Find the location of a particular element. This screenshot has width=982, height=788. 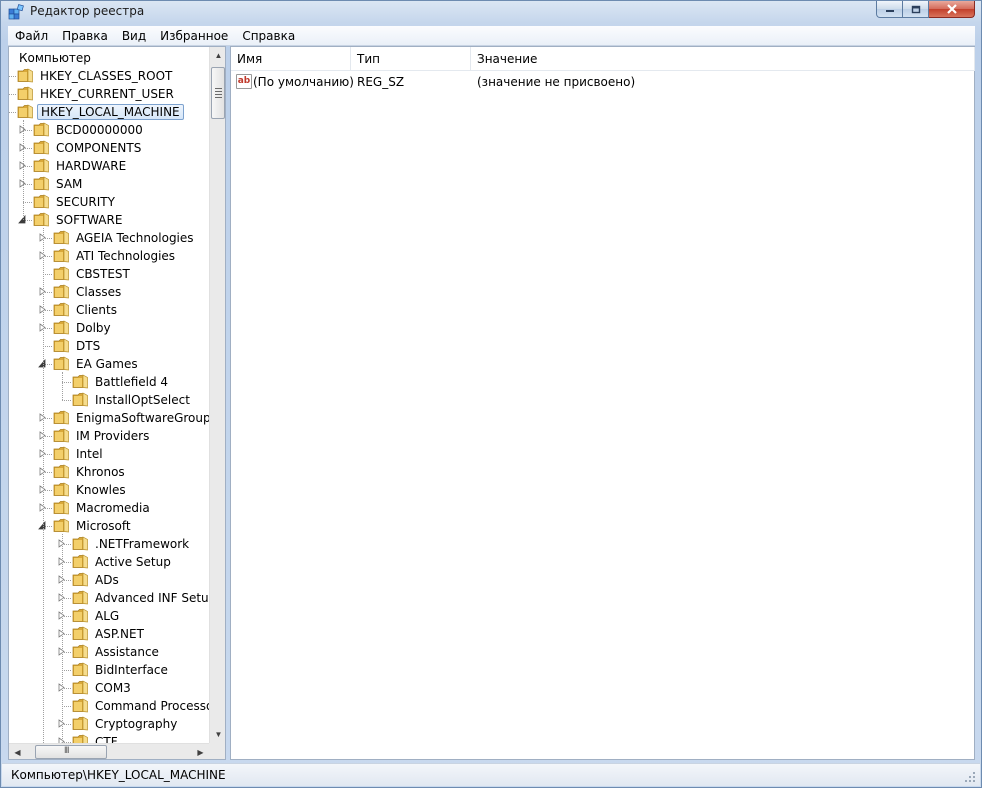

column-data: Значение is located at coordinates (723, 59).